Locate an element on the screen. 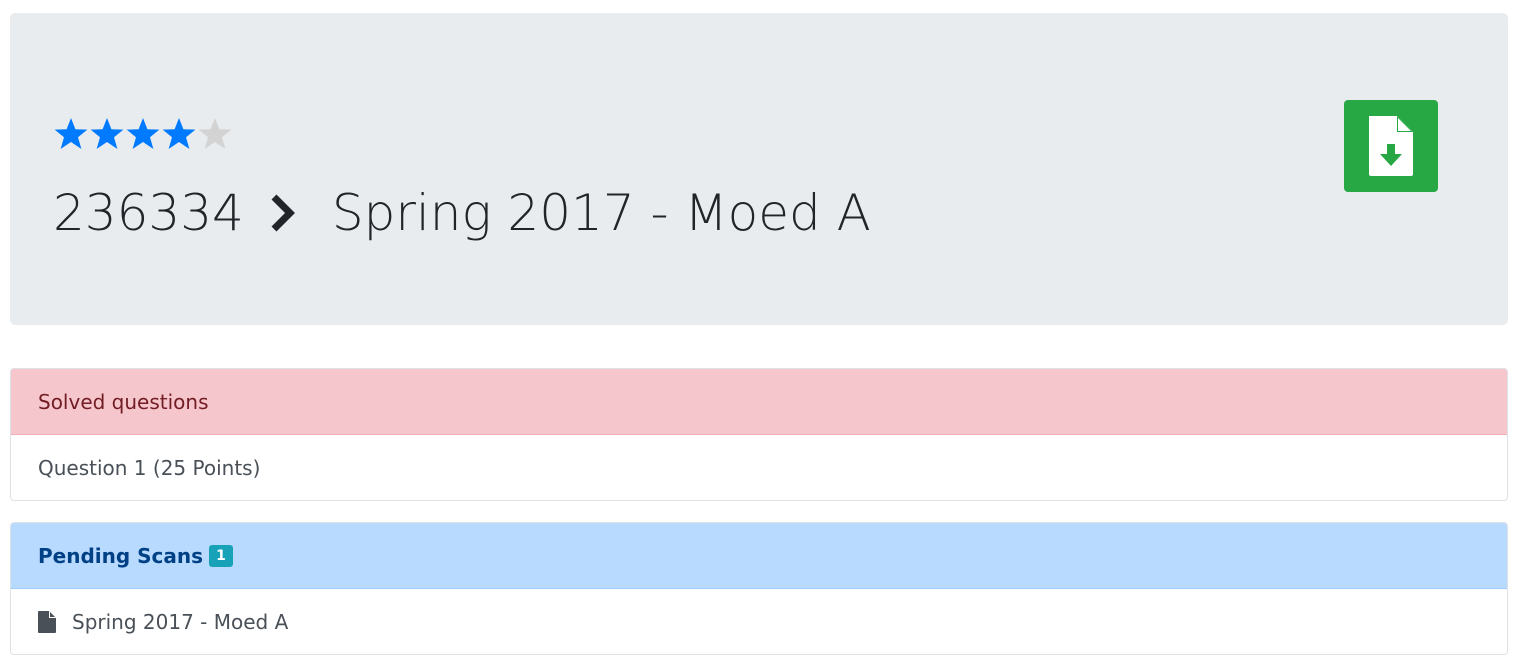  solved-questions-title: Solved questions is located at coordinates (123, 401).